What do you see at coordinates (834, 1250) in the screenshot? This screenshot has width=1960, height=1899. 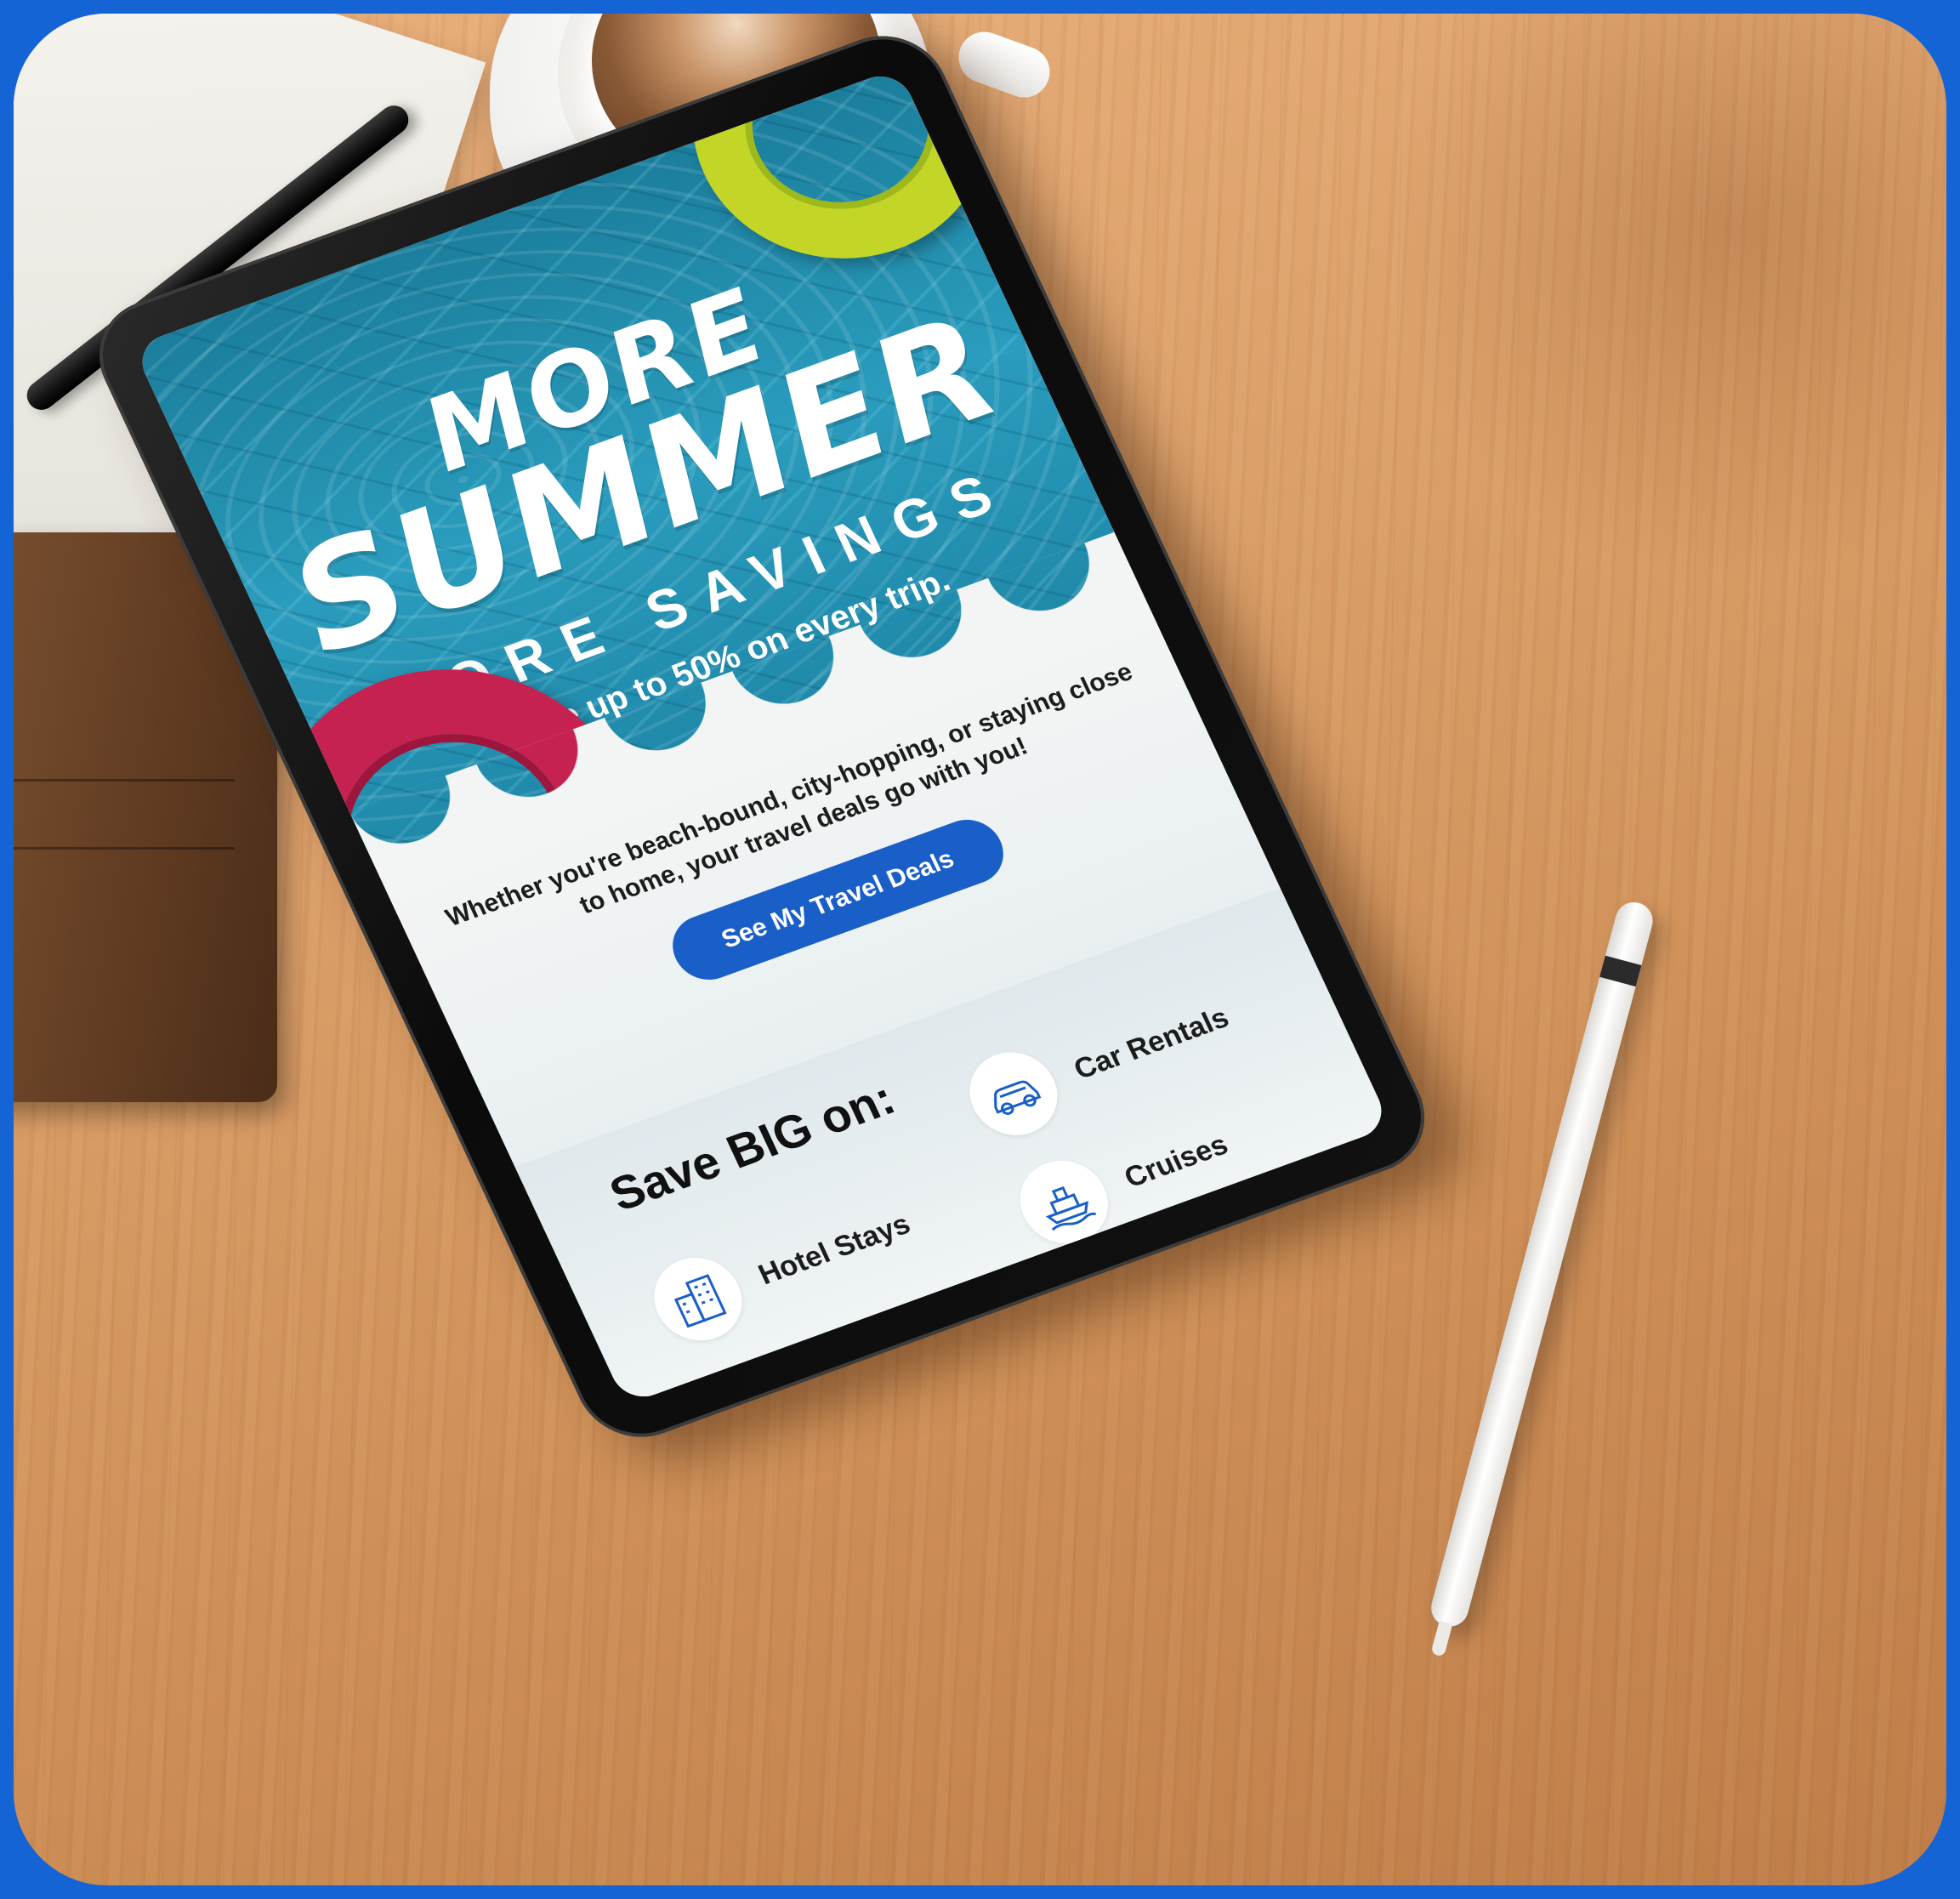 I see `category-label: Hotel Stays` at bounding box center [834, 1250].